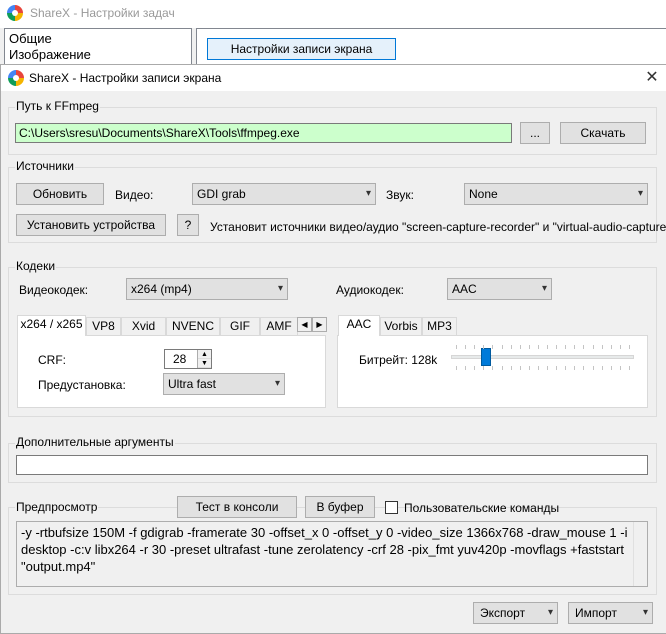 The image size is (666, 634). What do you see at coordinates (143, 326) in the screenshot?
I see `tab-xvid: Xvid` at bounding box center [143, 326].